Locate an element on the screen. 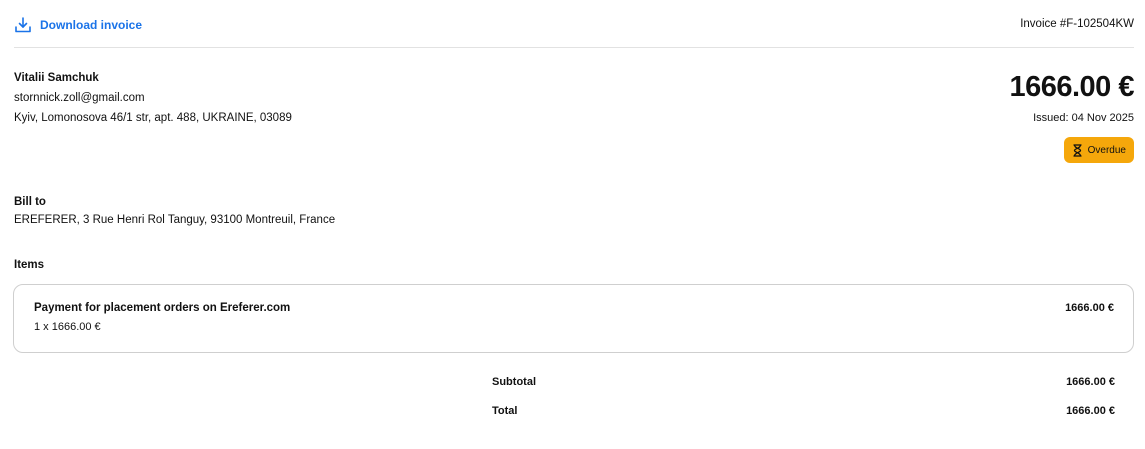 This screenshot has width=1145, height=449. status-badge-label: Overdue is located at coordinates (1106, 150).